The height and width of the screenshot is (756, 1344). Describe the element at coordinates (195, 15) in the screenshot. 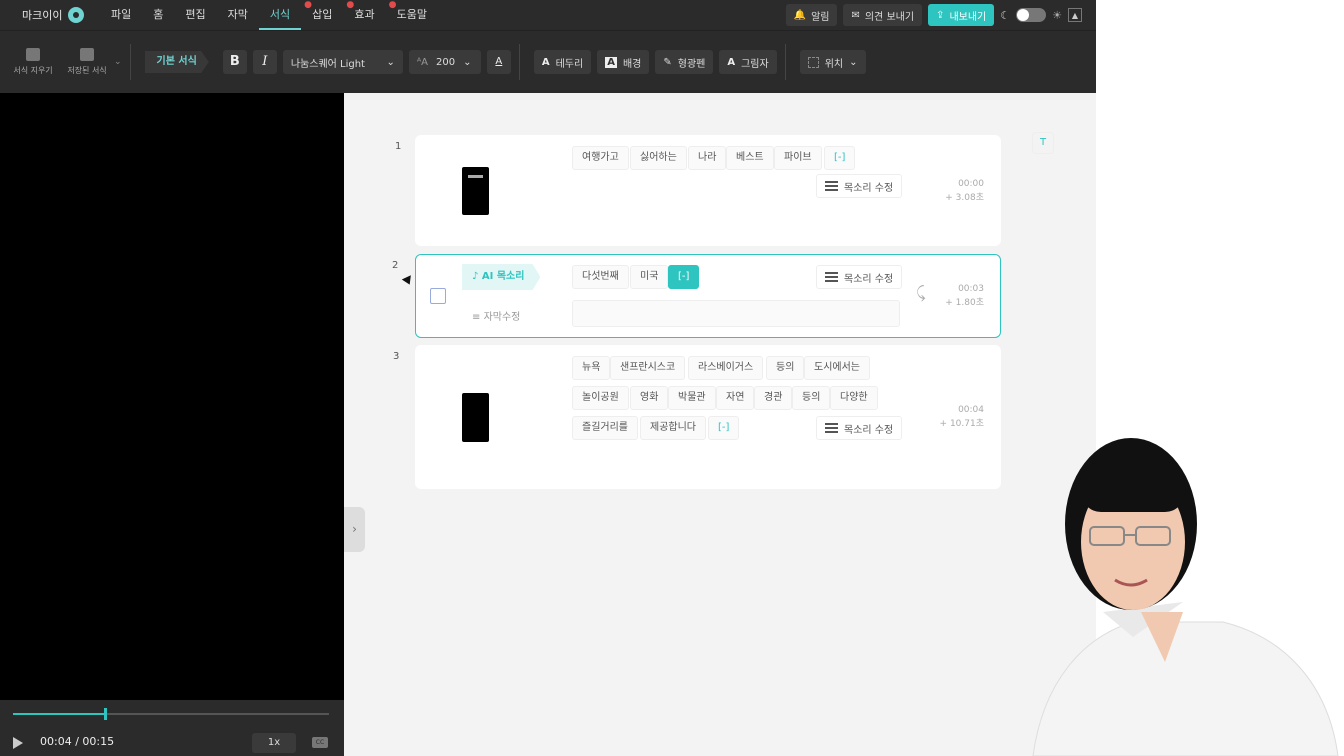

I see `menu-edit: 편집` at that location.